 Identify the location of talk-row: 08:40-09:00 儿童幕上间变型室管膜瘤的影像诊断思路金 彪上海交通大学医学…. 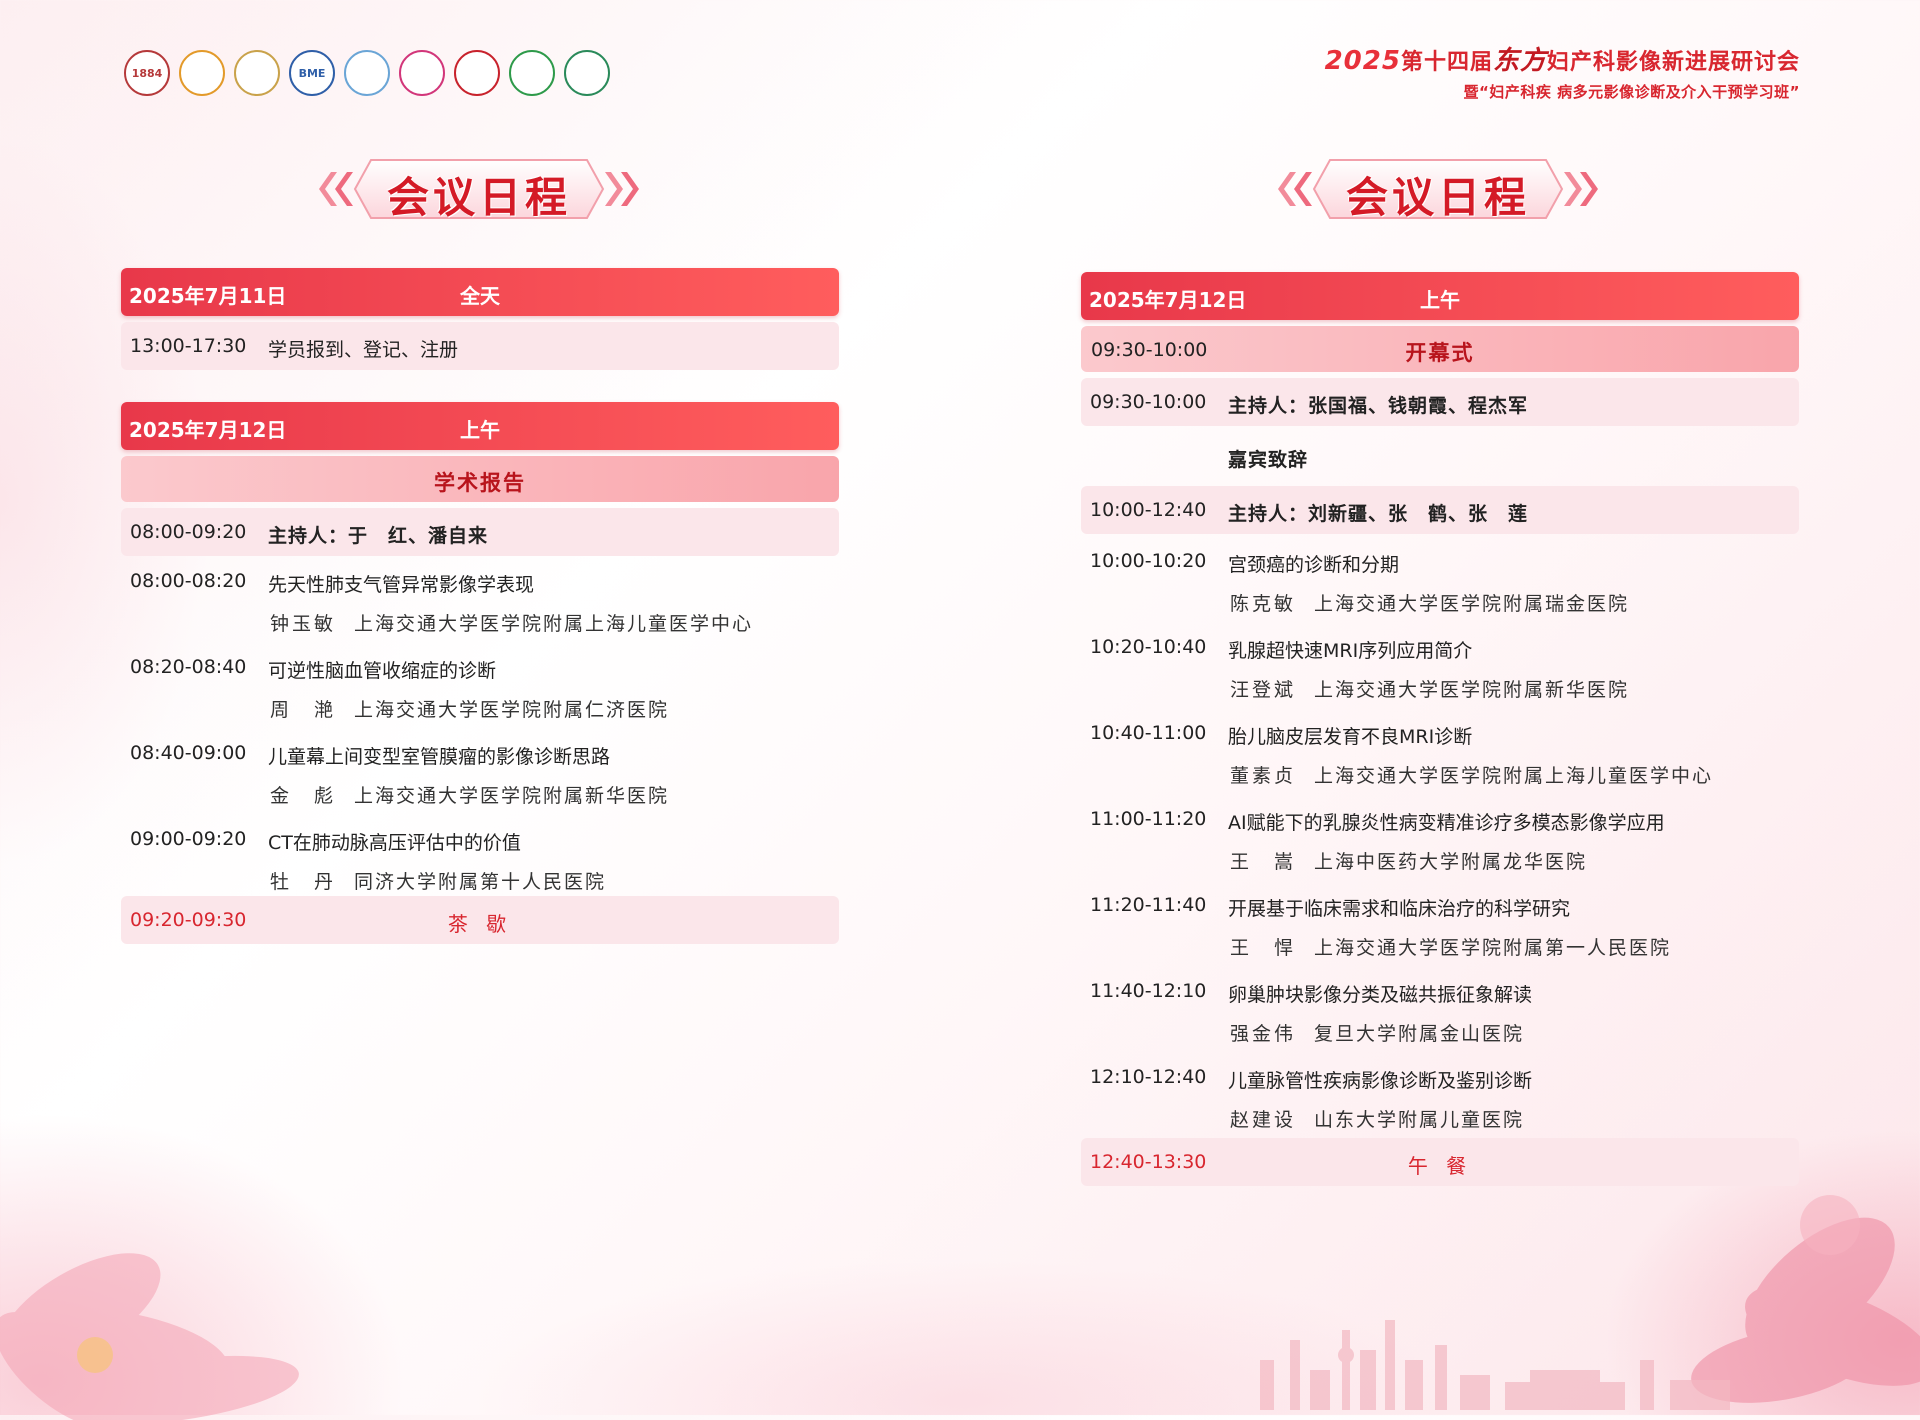
(480, 775).